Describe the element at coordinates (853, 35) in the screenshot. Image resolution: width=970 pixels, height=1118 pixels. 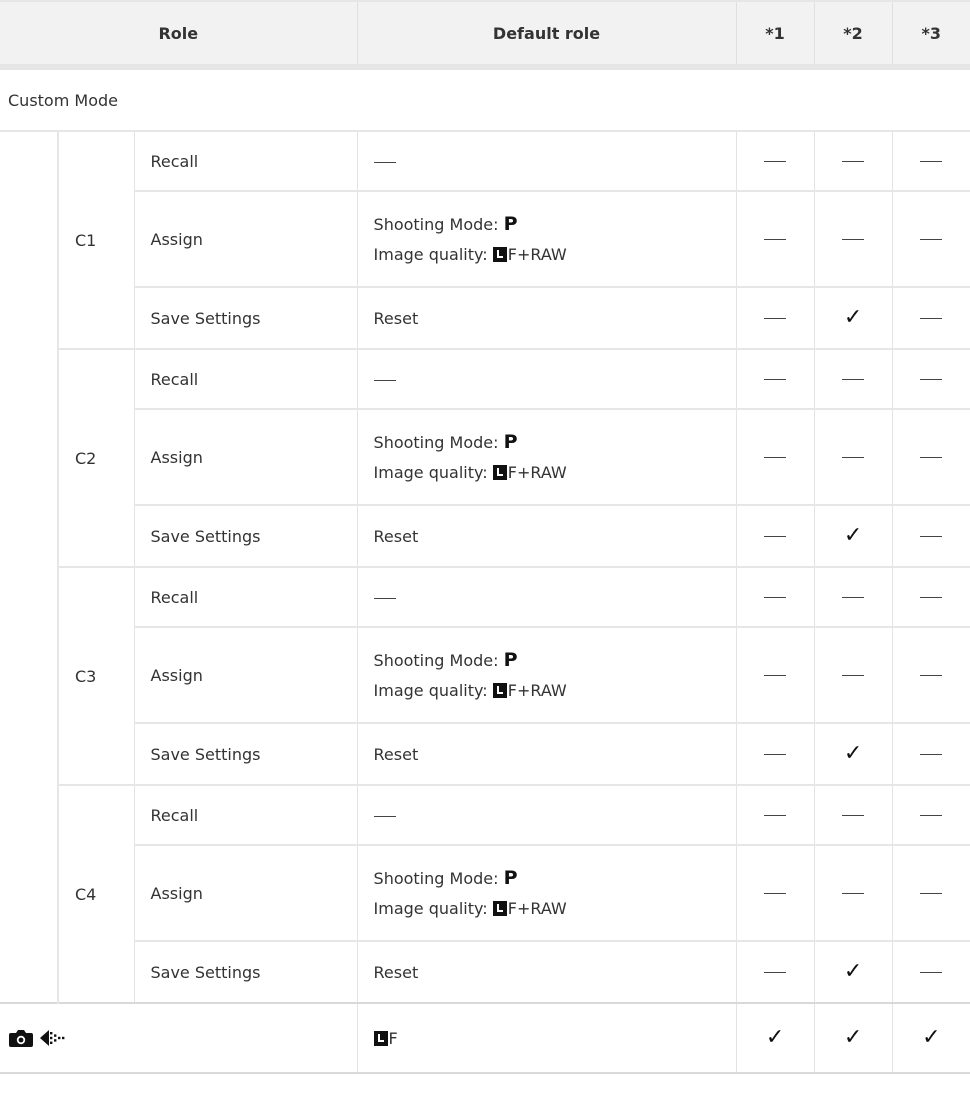
I see `header-note-2: *2` at that location.